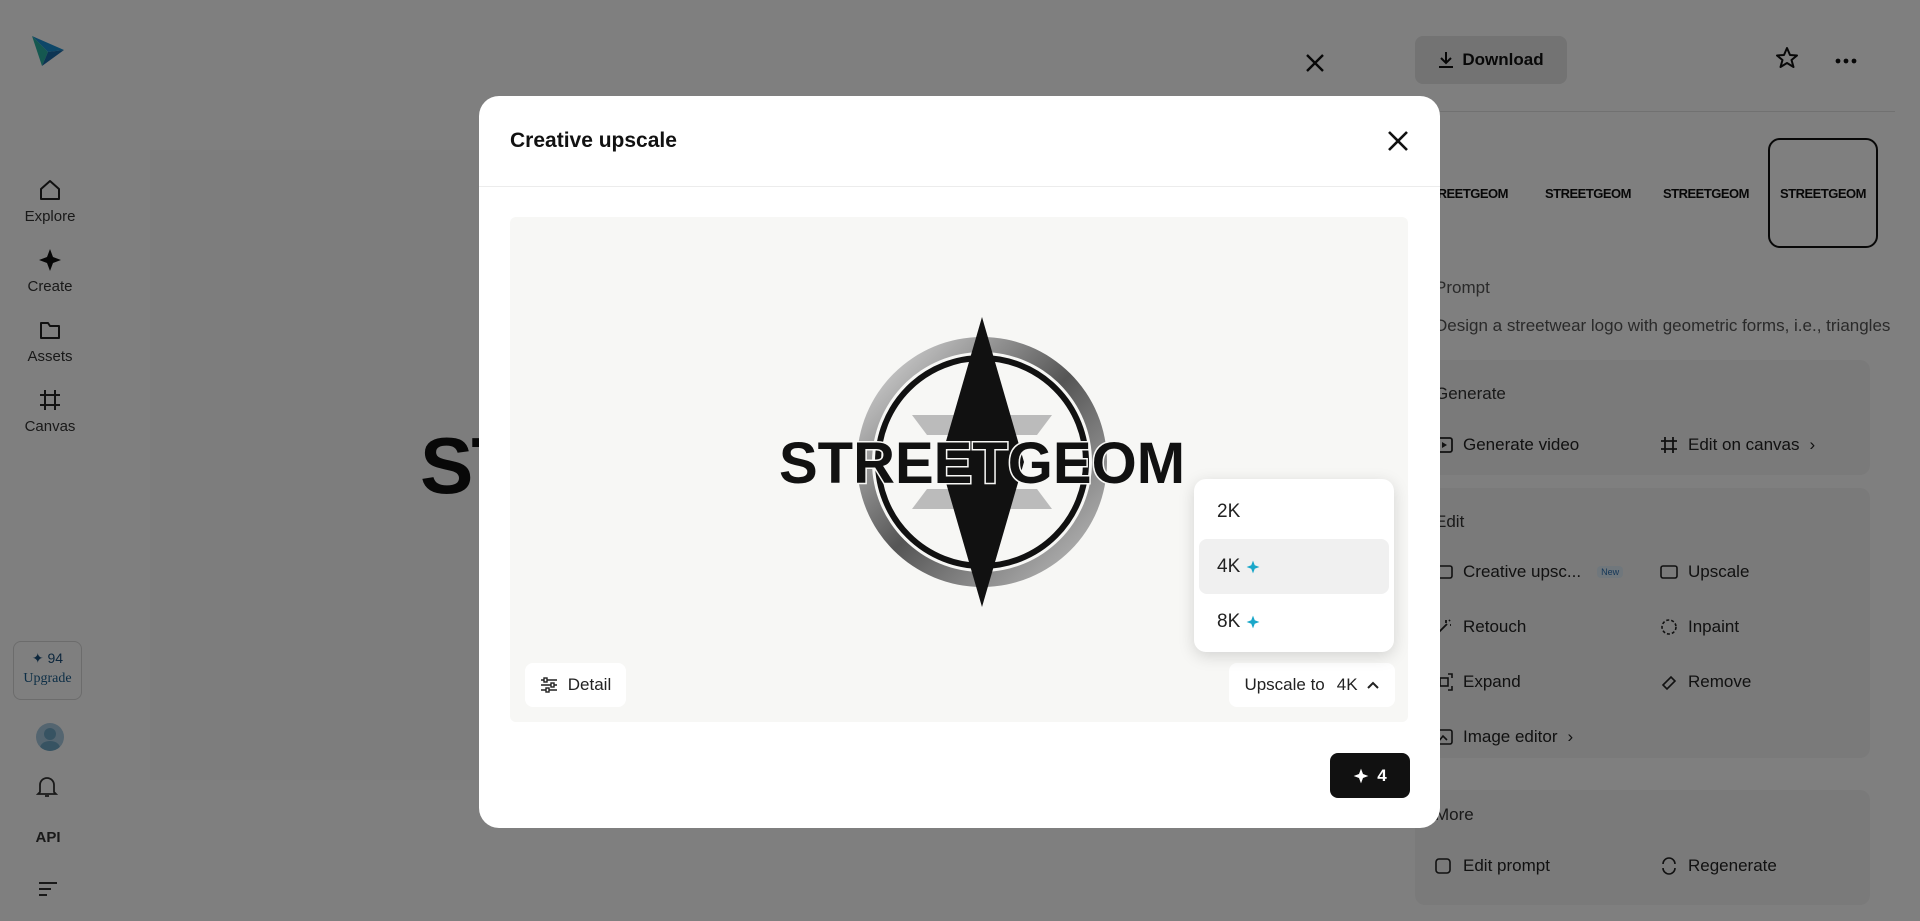 Image resolution: width=1920 pixels, height=921 pixels. I want to click on detail-settings-button: Detail, so click(575, 685).